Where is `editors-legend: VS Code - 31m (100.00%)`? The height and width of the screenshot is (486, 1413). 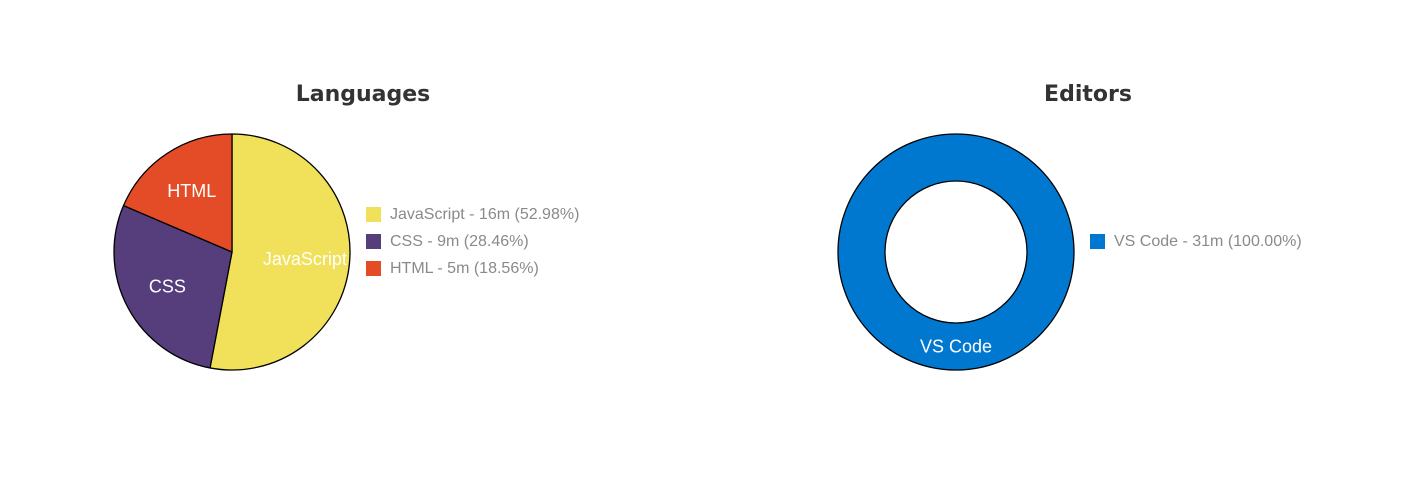 editors-legend: VS Code - 31m (100.00%) is located at coordinates (1196, 241).